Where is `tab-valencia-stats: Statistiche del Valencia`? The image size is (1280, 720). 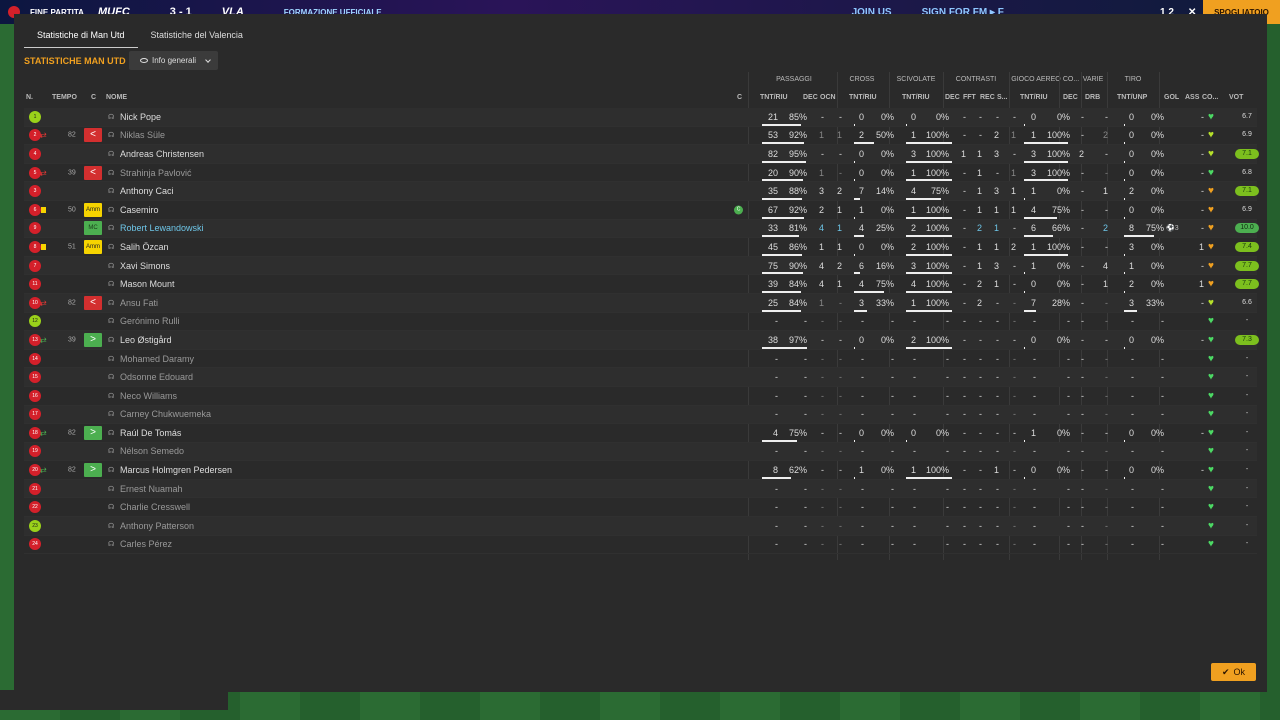
tab-valencia-stats: Statistiche del Valencia is located at coordinates (197, 38).